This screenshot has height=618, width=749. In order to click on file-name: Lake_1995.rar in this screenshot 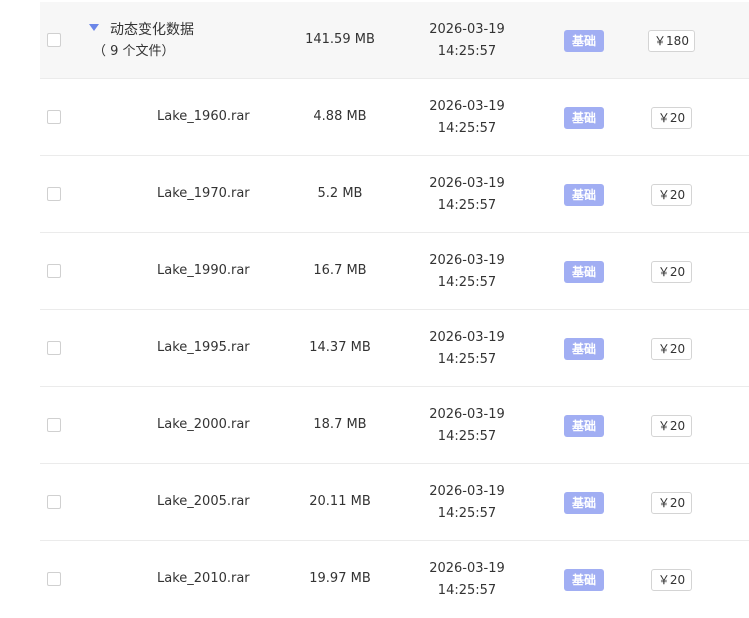, I will do `click(203, 347)`.